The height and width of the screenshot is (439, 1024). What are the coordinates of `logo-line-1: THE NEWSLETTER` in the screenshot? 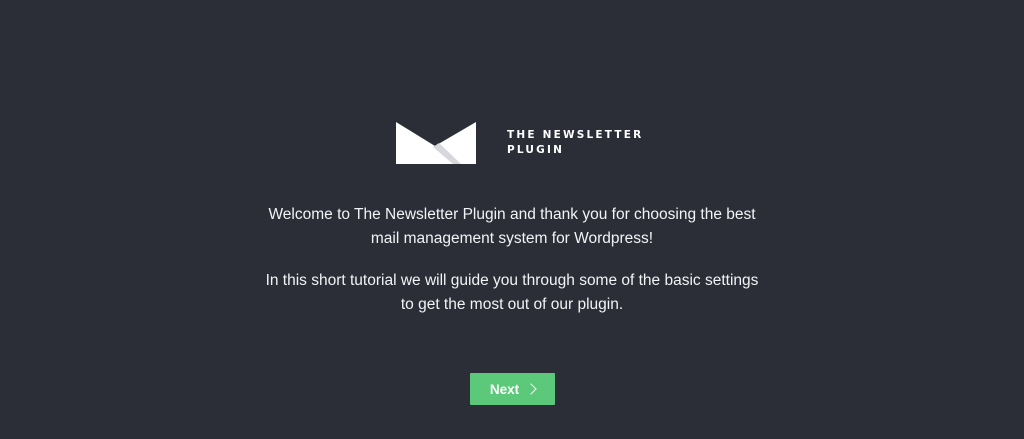 It's located at (575, 135).